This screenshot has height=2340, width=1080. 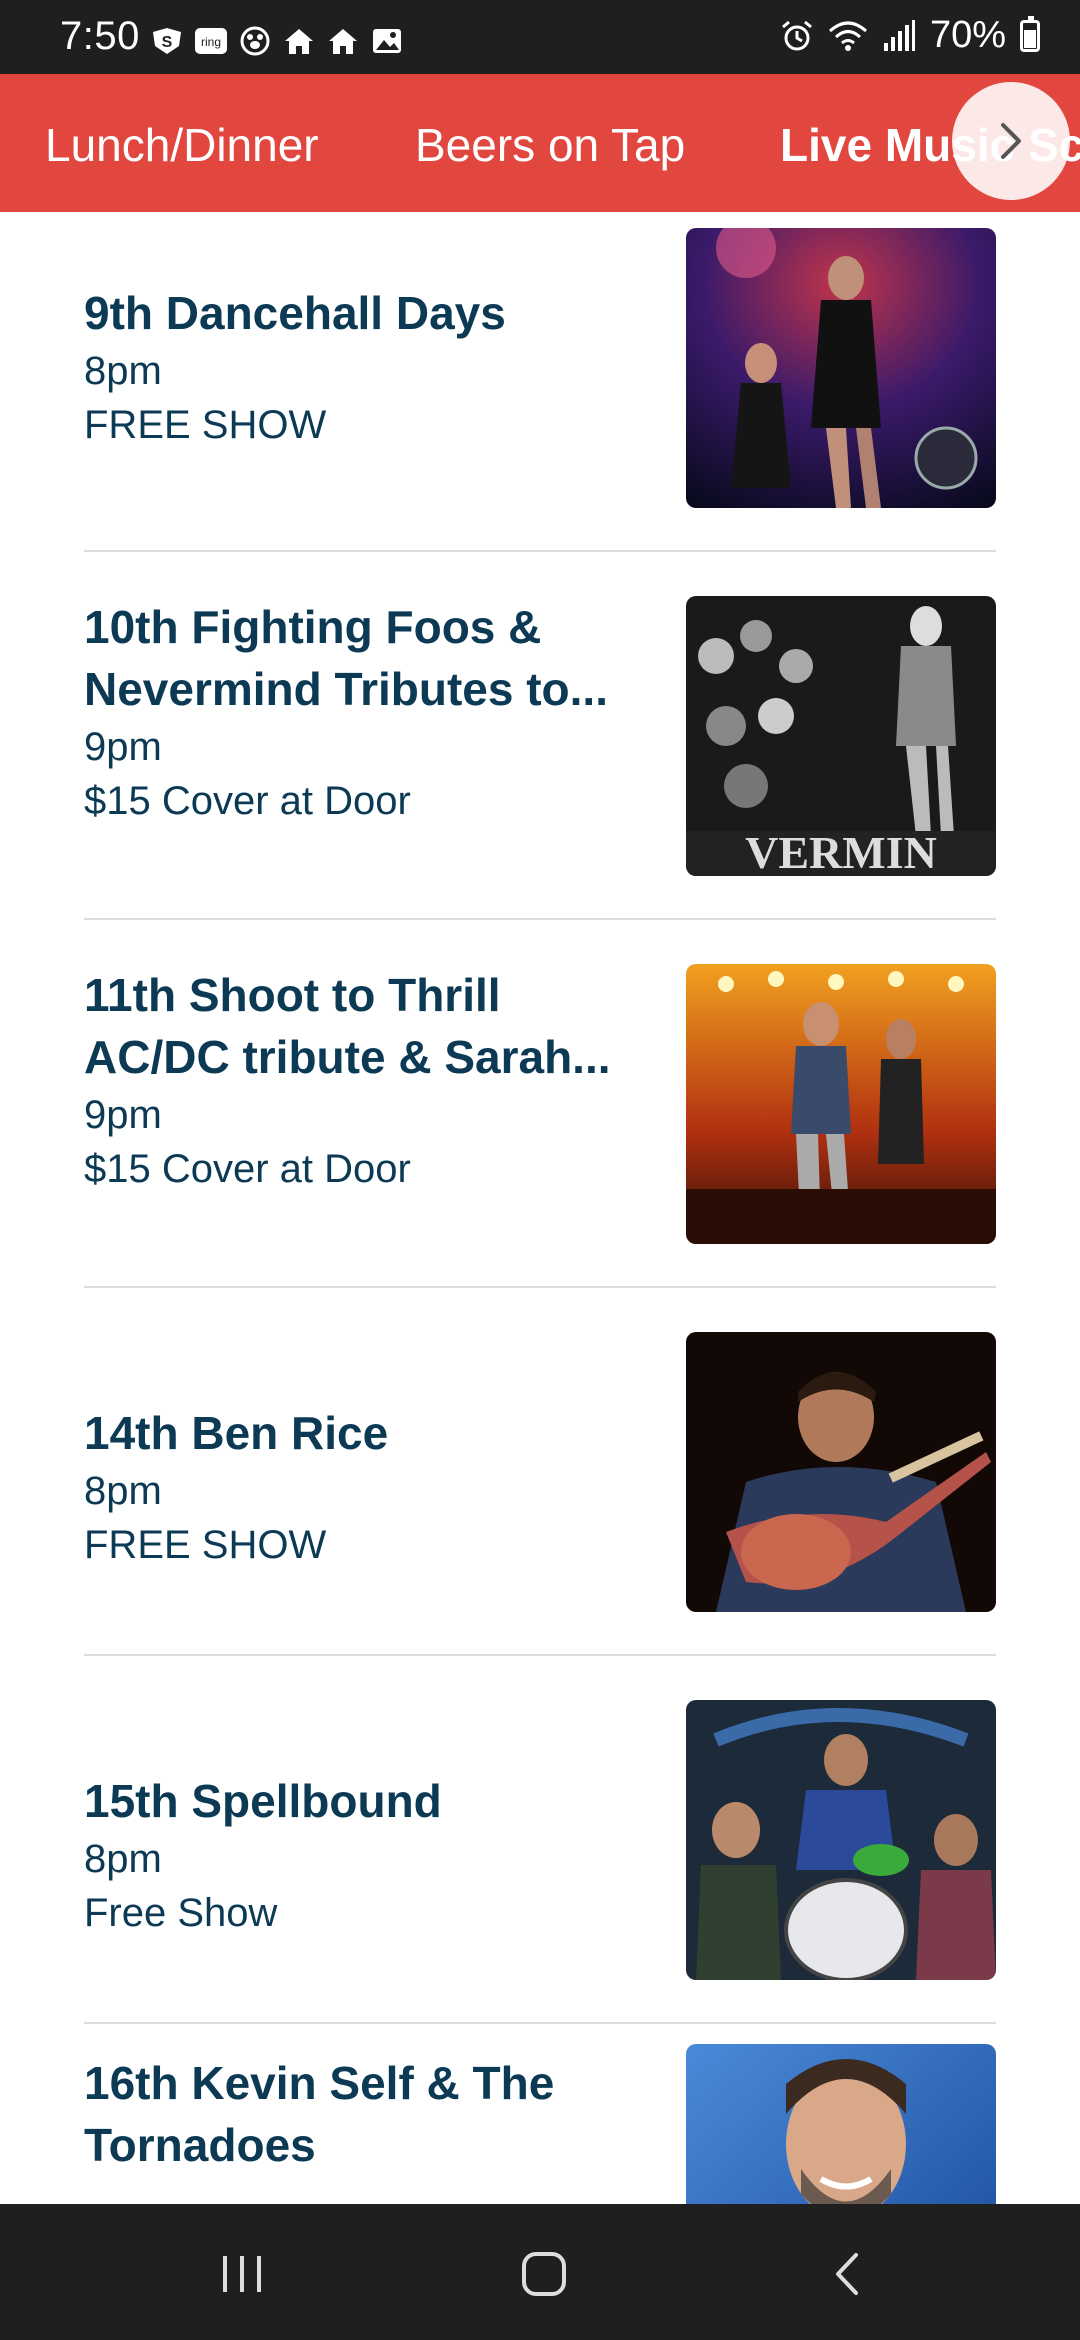 I want to click on event-title: 15th Spellbound, so click(x=263, y=1801).